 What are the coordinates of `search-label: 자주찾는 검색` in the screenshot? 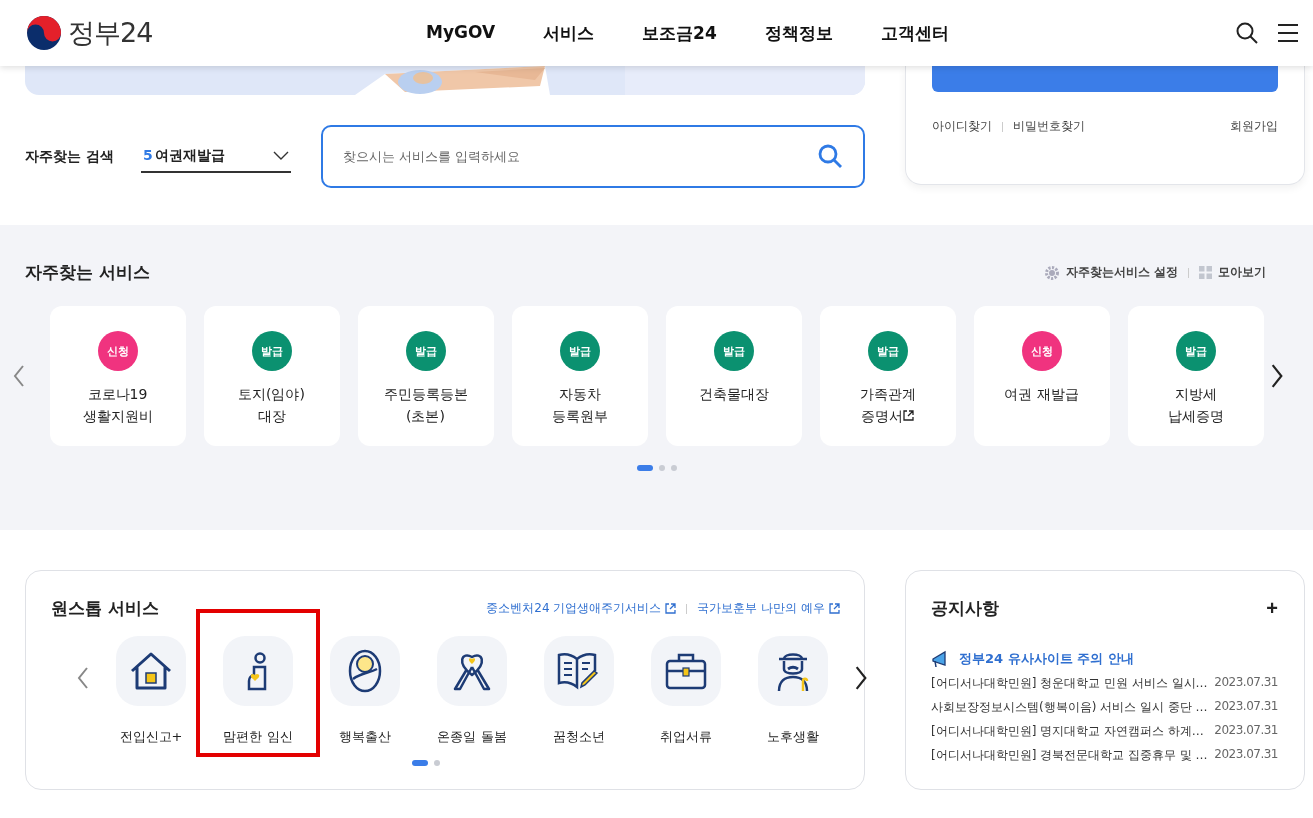 It's located at (70, 156).